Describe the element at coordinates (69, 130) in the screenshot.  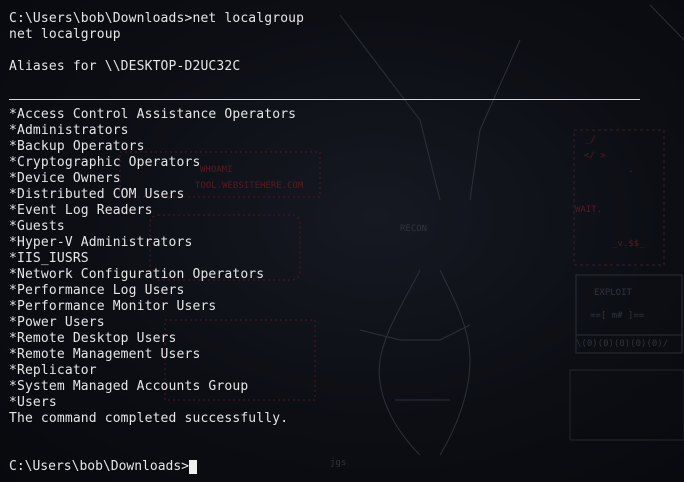
I see `group-item: *Administrators` at that location.